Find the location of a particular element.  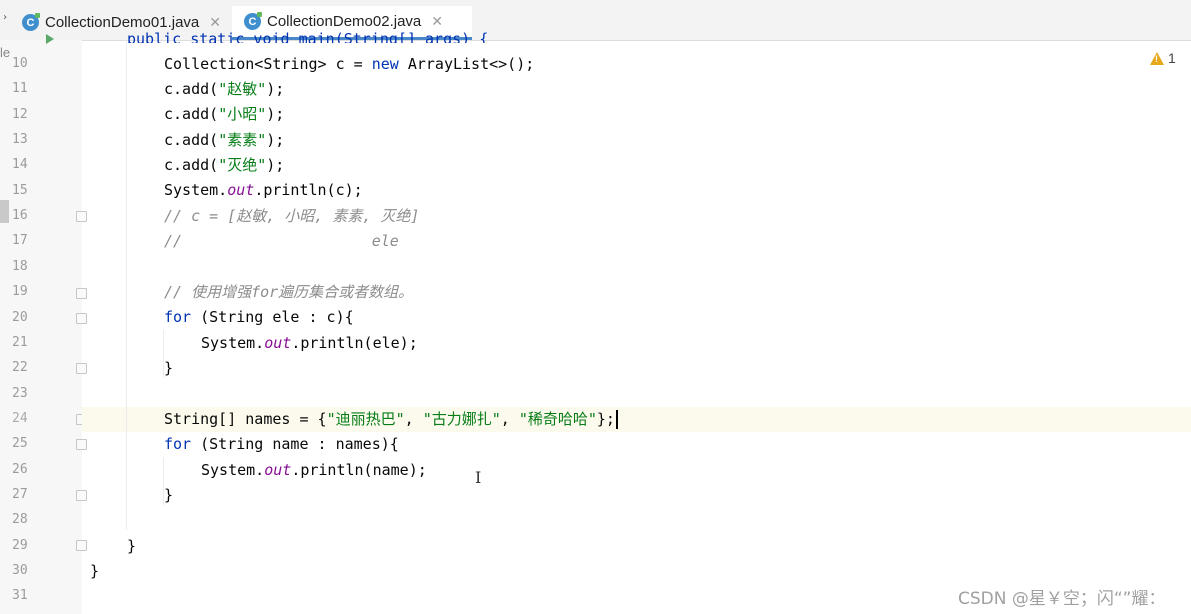

line-number: 31 is located at coordinates (20, 596).